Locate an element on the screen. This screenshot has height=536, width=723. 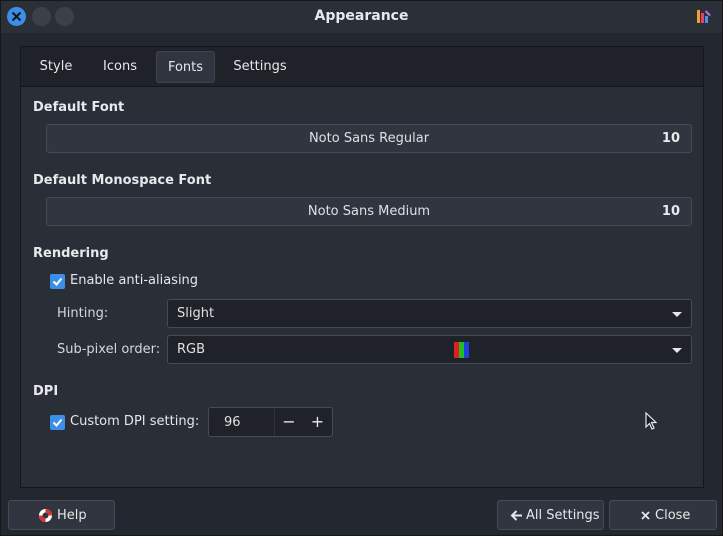
help-lifebuoy-icon is located at coordinates (45, 515).